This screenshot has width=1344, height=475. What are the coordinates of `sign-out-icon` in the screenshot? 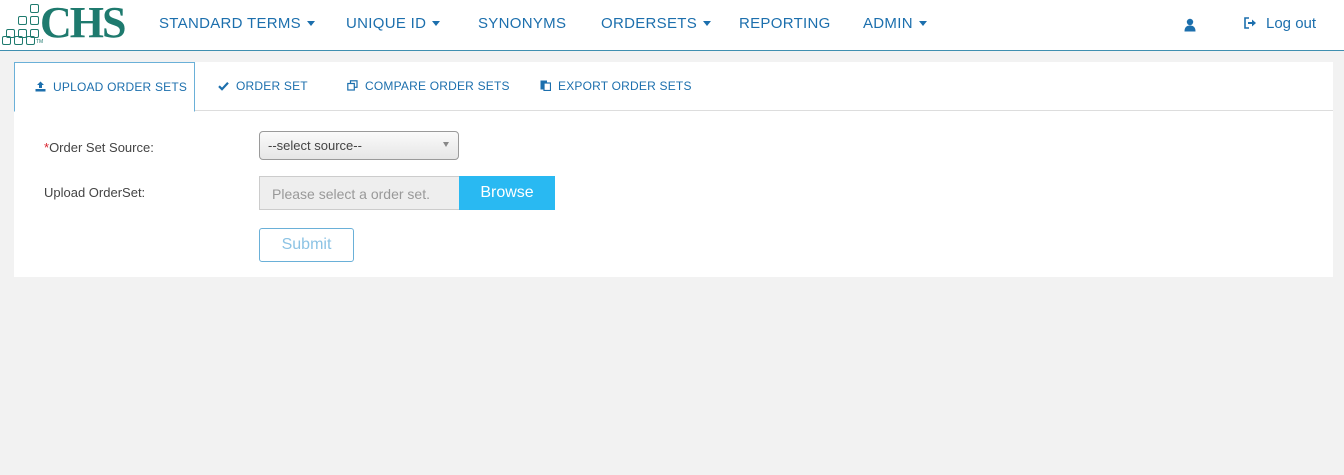 It's located at (1250, 23).